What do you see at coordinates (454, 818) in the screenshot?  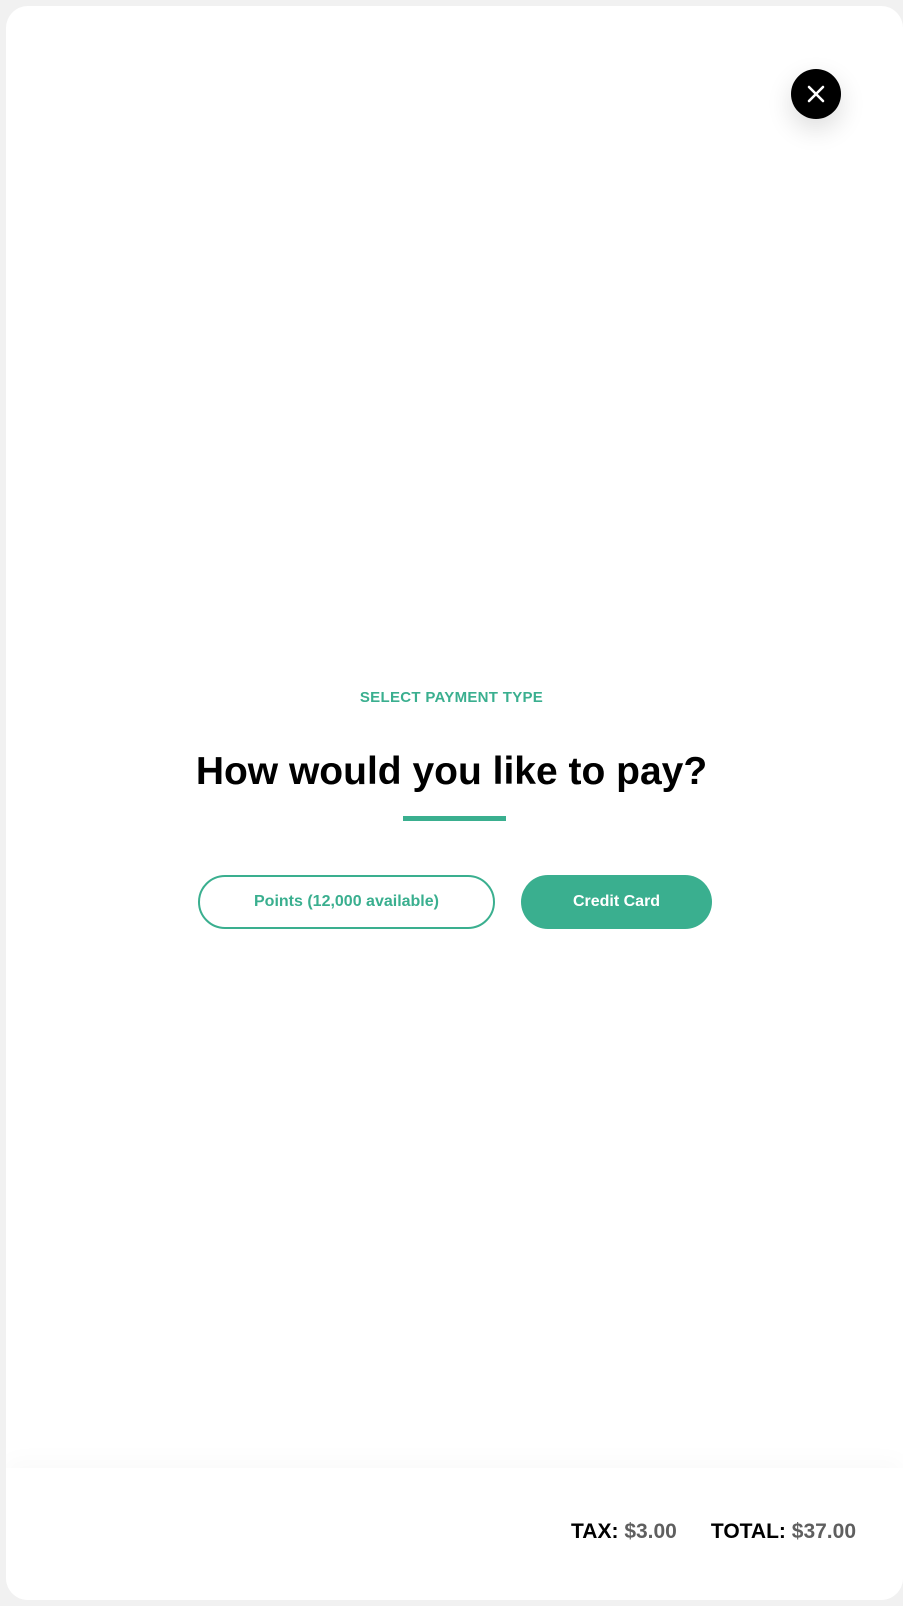 I see `title-underline` at bounding box center [454, 818].